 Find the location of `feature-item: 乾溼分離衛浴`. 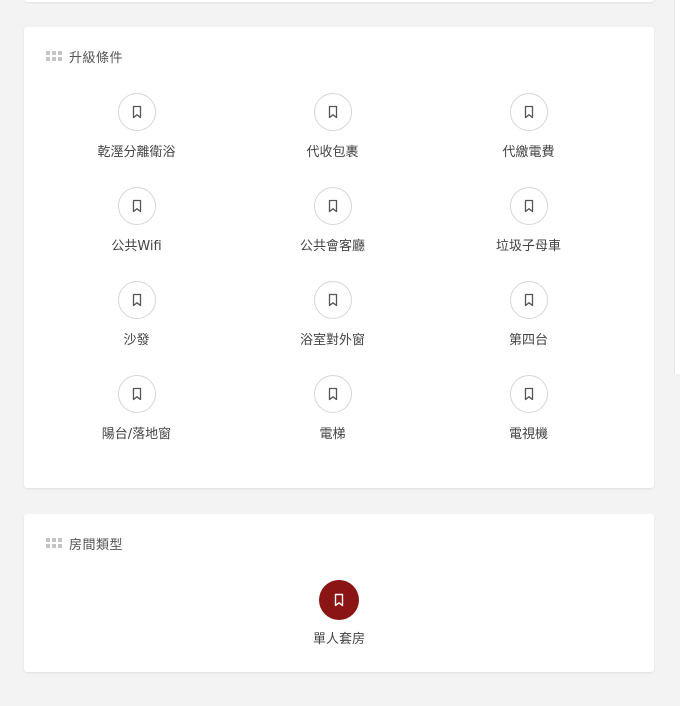

feature-item: 乾溼分離衛浴 is located at coordinates (136, 140).